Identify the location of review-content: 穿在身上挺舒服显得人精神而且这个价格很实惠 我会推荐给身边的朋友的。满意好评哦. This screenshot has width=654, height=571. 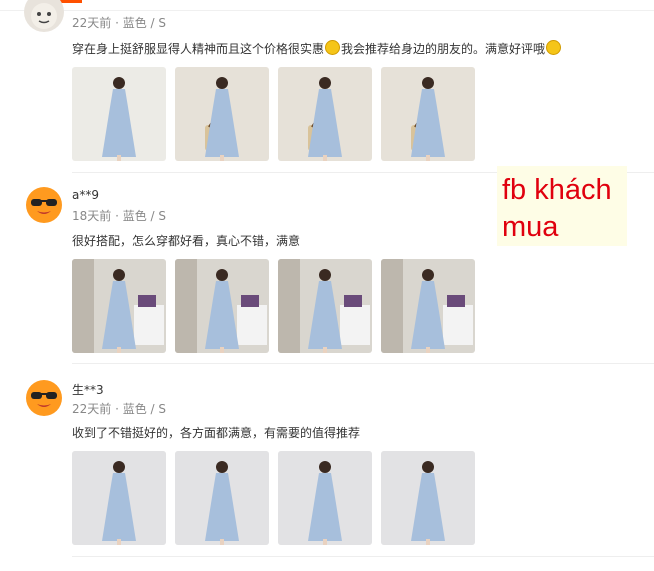
(317, 48).